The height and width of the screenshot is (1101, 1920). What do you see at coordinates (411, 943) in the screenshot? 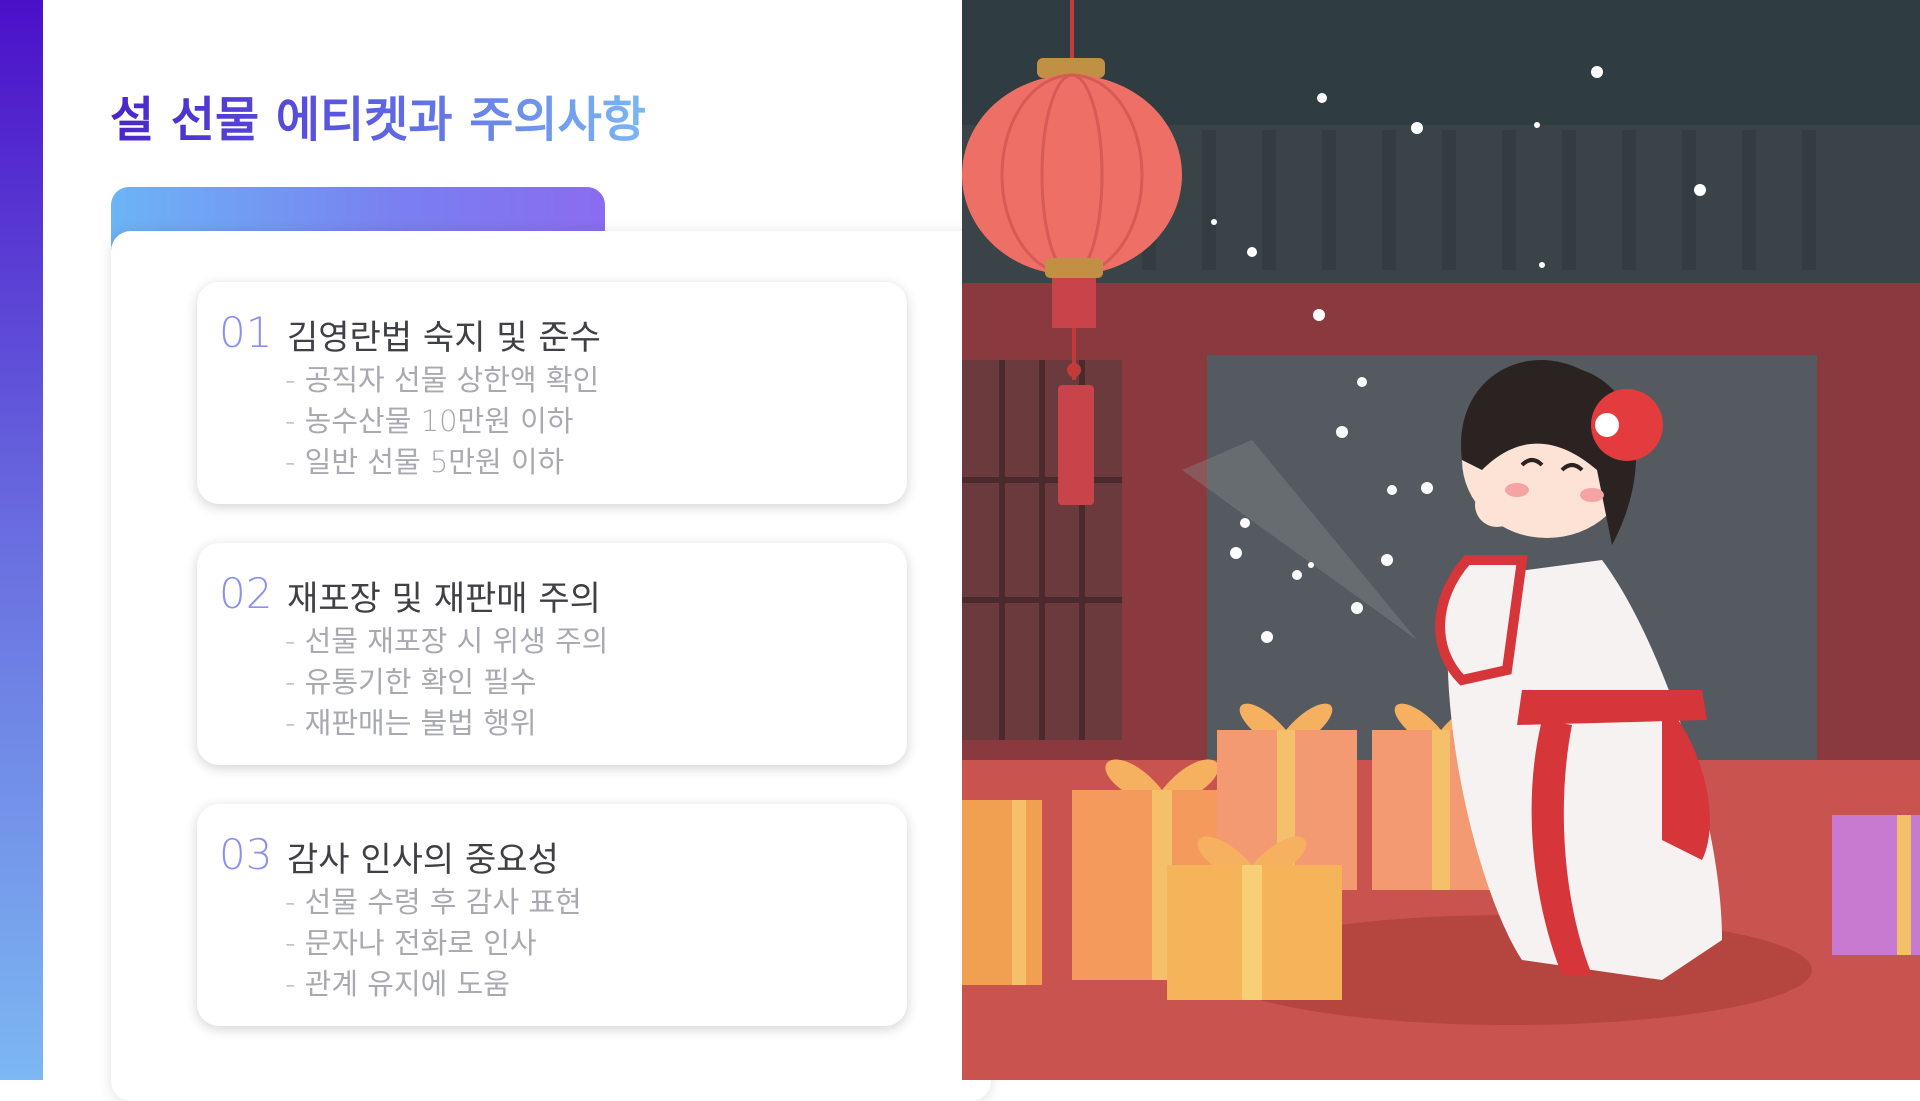
I see `bullet-item: - 문자나 전화로 인사` at bounding box center [411, 943].